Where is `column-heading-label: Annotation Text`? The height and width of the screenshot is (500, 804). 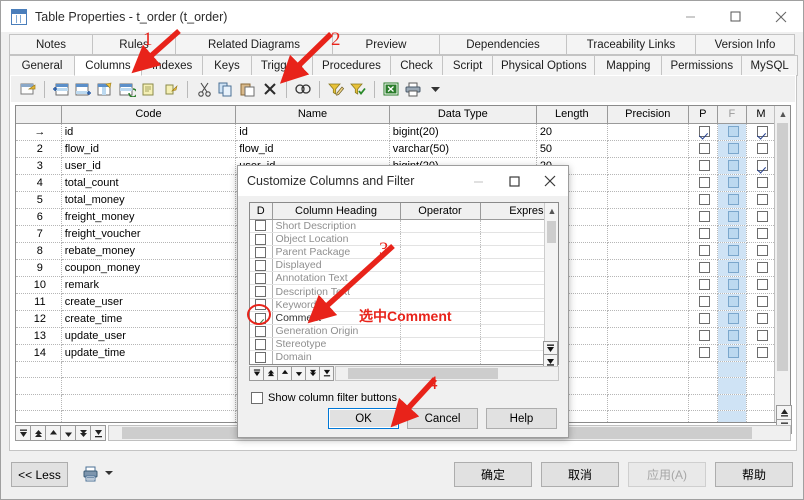
column-heading-label: Annotation Text is located at coordinates (336, 278).